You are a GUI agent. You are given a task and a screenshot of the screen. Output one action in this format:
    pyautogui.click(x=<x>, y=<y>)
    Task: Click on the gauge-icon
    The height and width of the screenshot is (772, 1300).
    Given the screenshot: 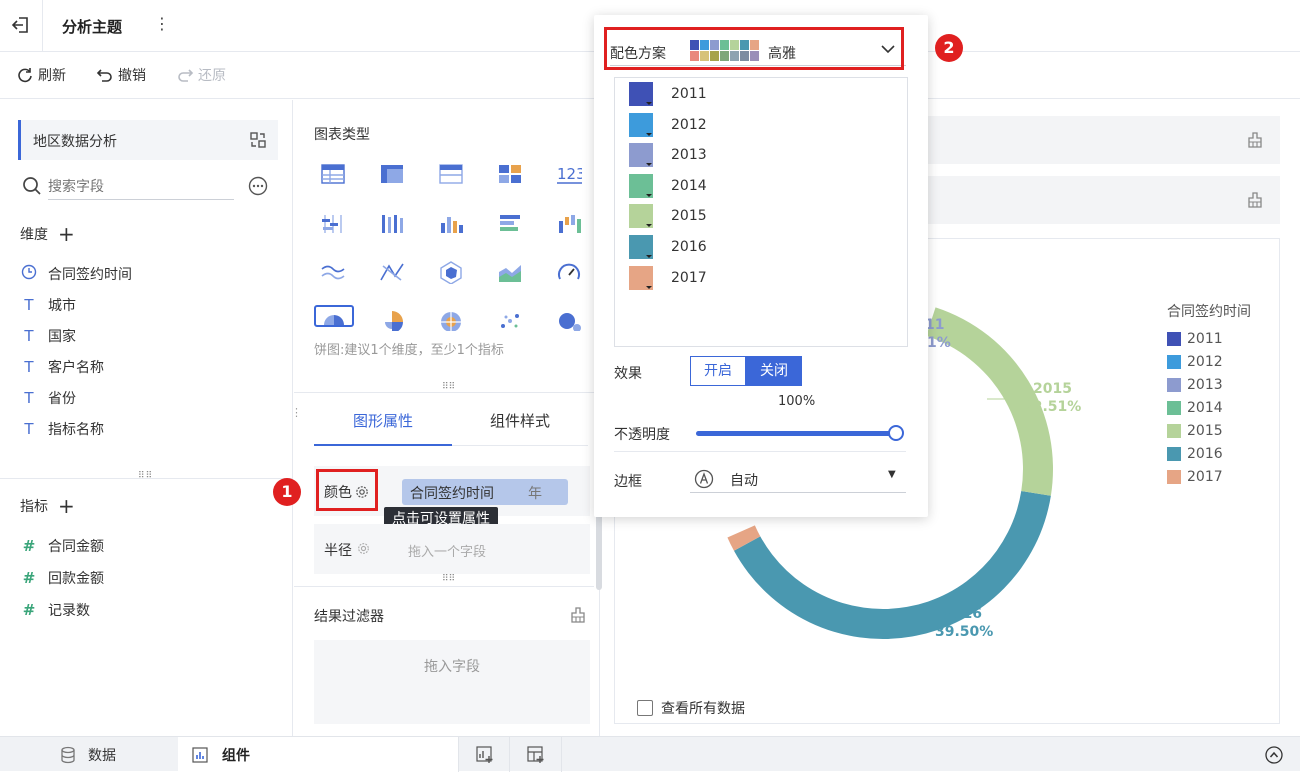 What is the action you would take?
    pyautogui.click(x=569, y=272)
    